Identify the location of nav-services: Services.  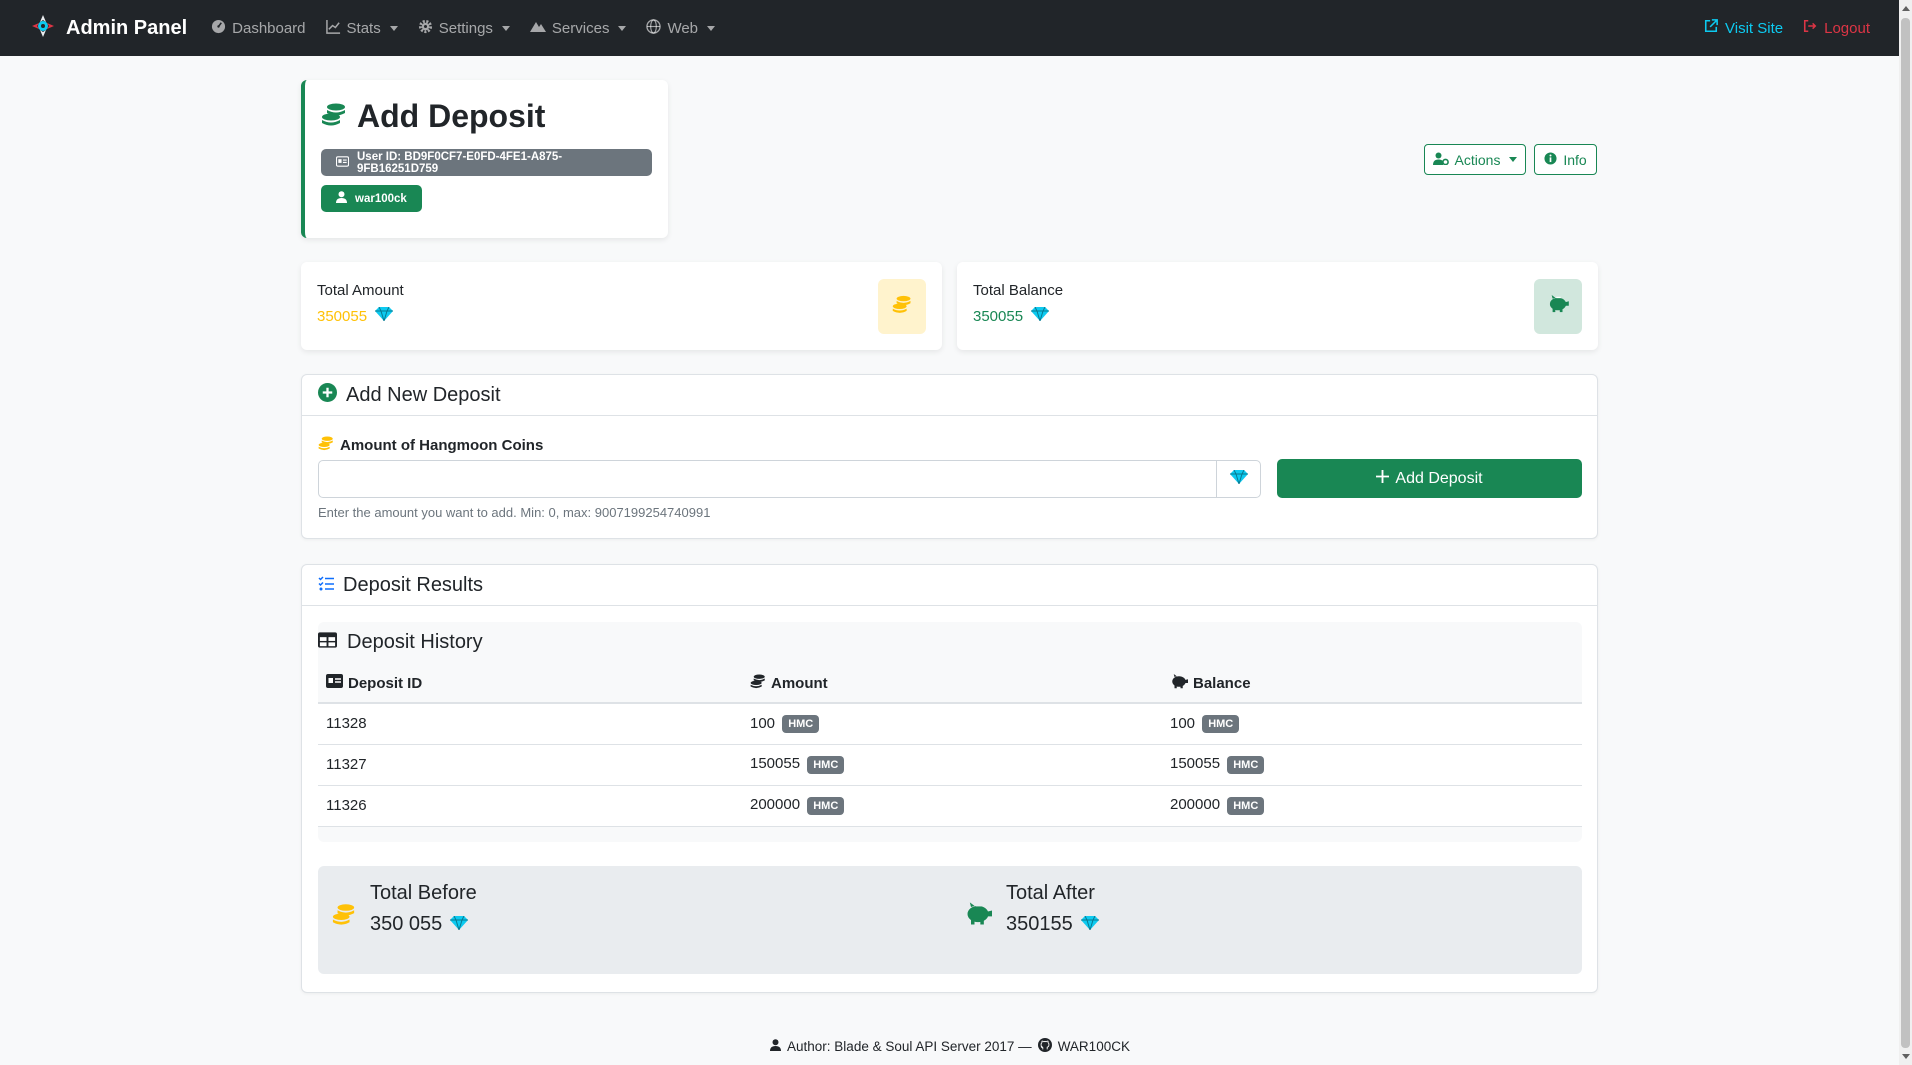
(578, 28).